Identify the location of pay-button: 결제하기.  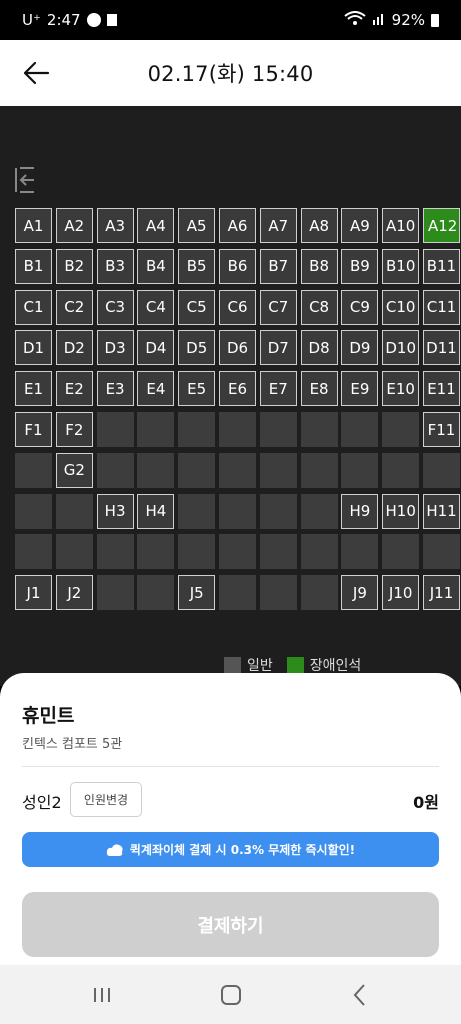
(230, 924).